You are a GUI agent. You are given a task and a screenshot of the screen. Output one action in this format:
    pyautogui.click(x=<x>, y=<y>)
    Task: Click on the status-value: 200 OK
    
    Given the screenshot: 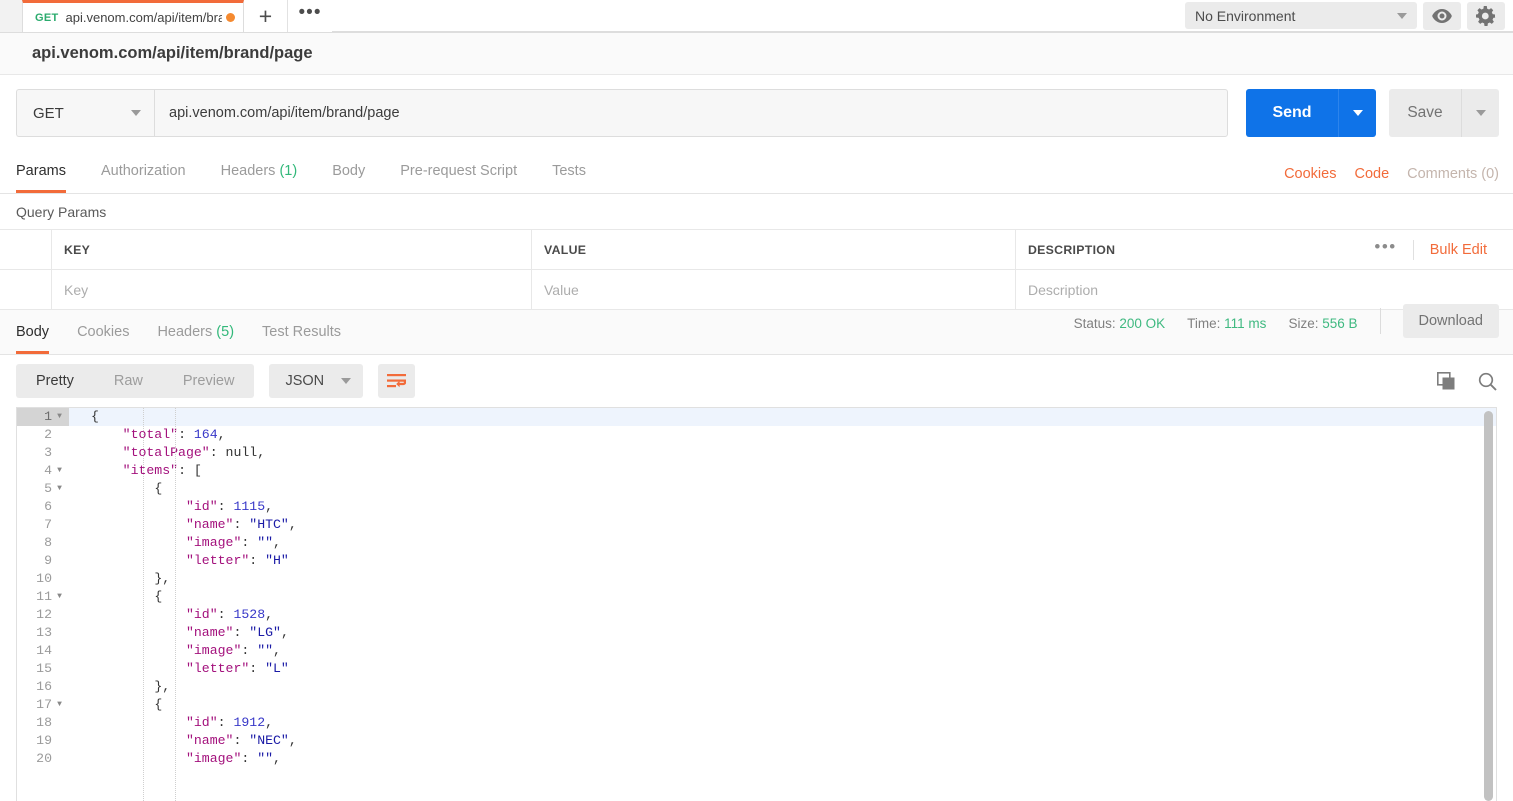 What is the action you would take?
    pyautogui.click(x=1142, y=323)
    